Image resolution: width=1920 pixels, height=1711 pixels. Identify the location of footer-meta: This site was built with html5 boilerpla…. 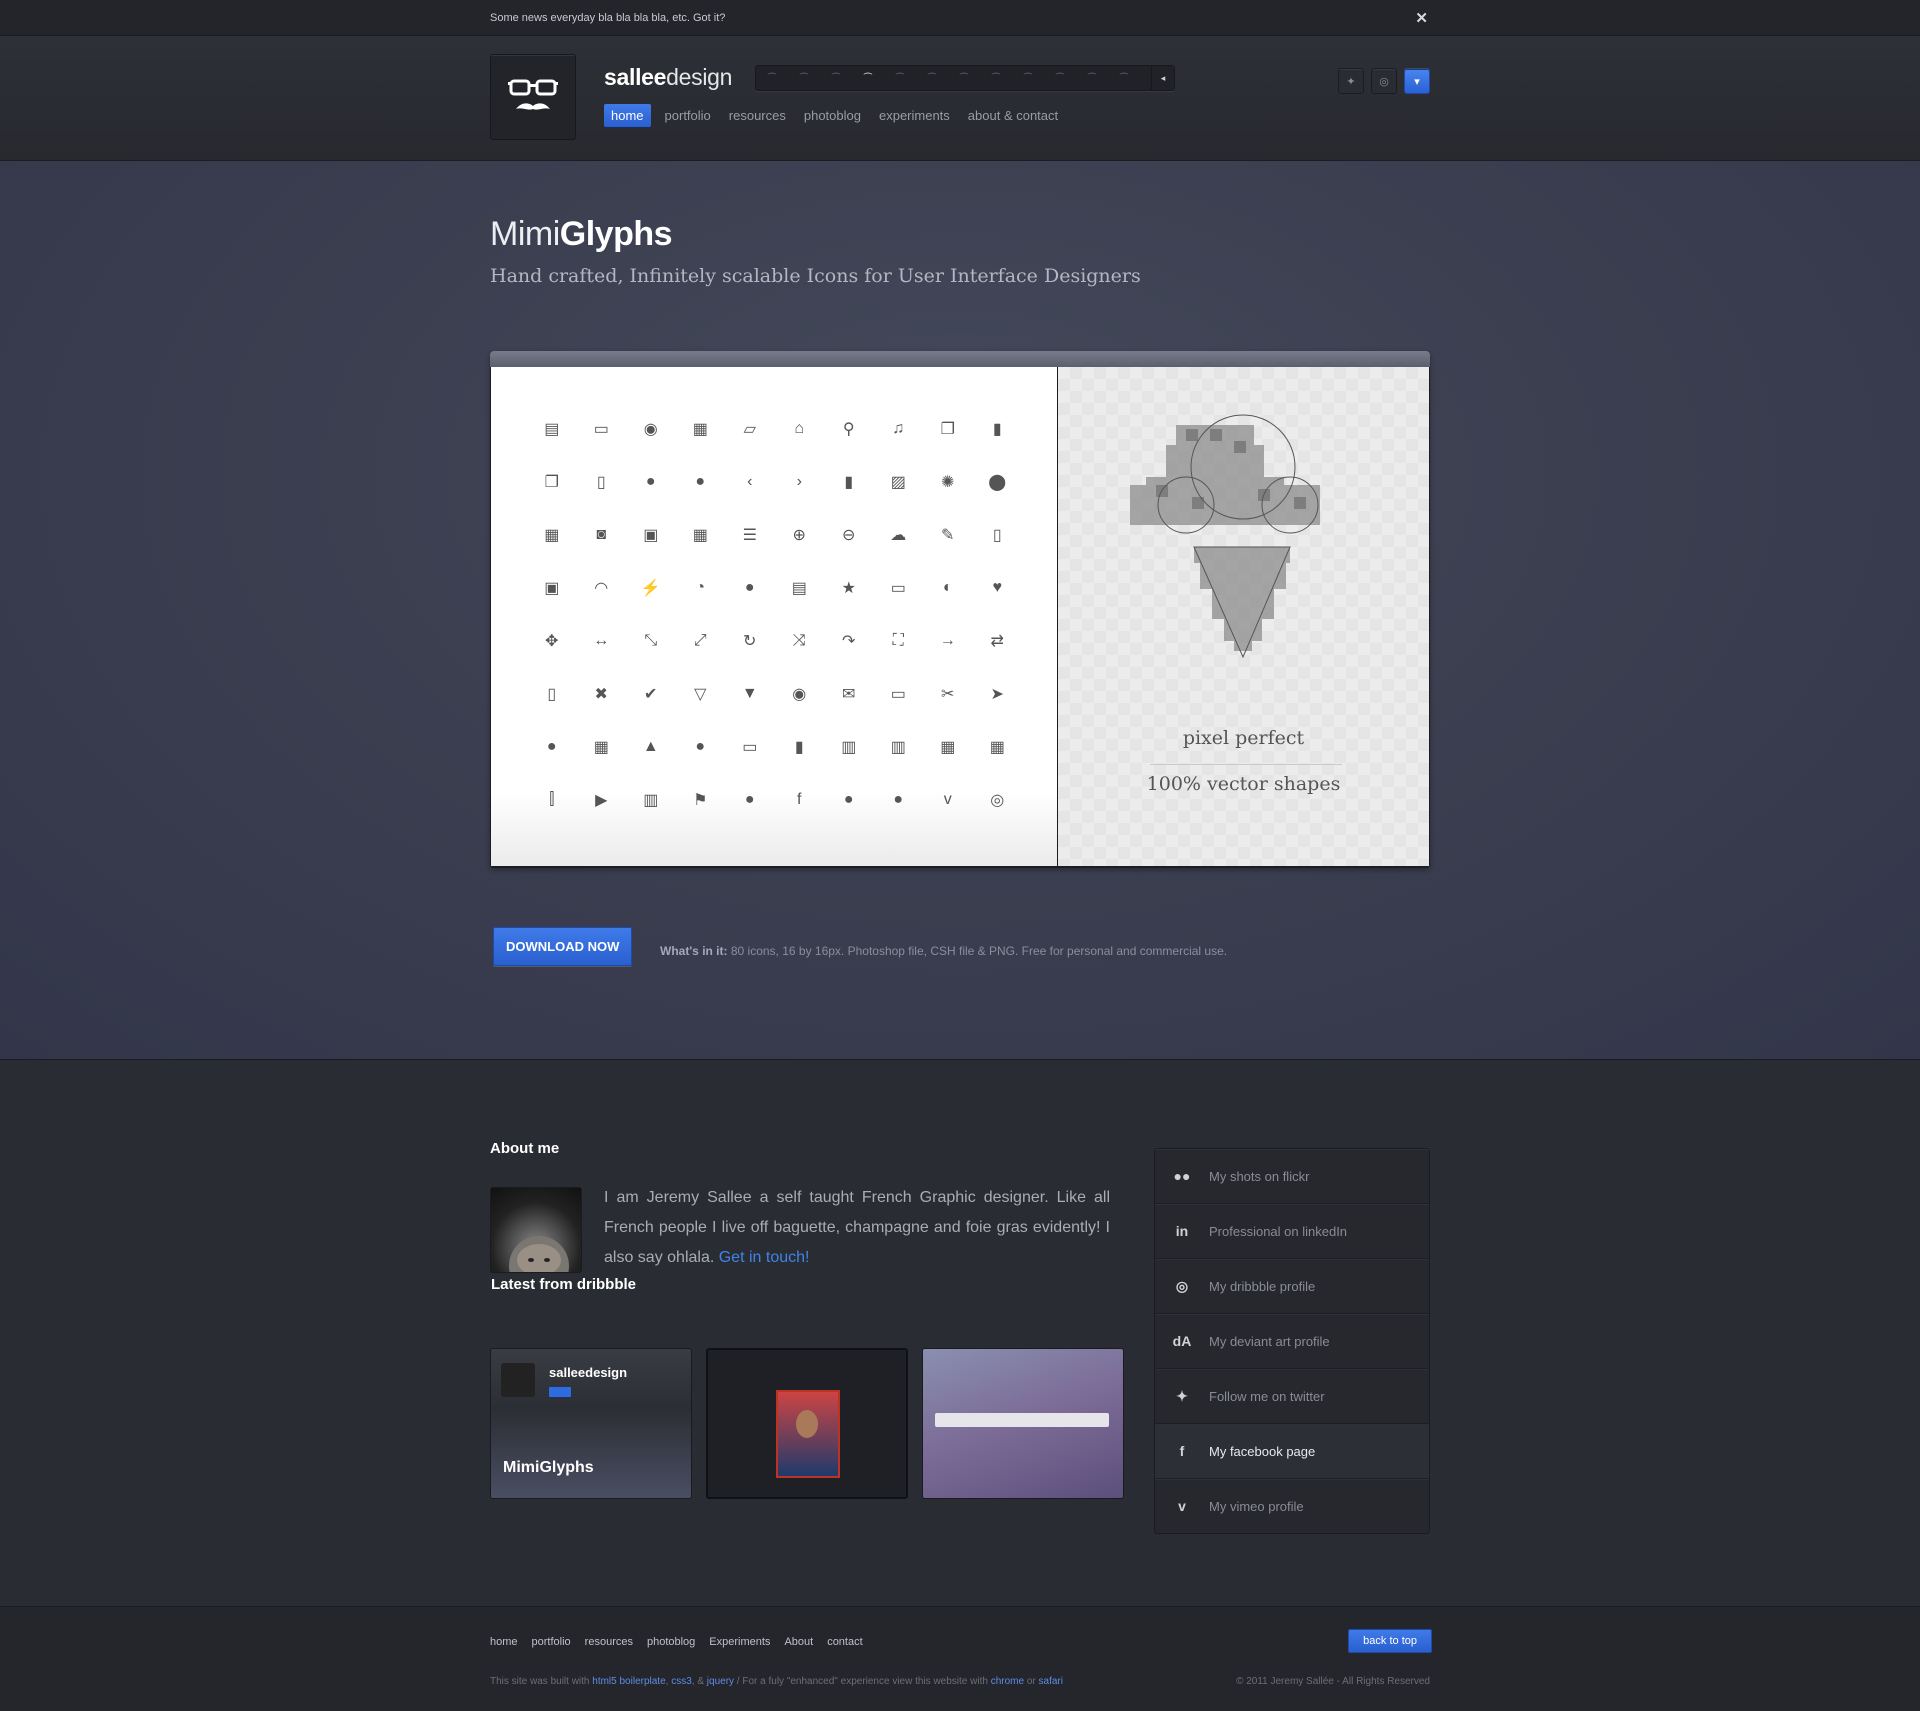
(776, 1681).